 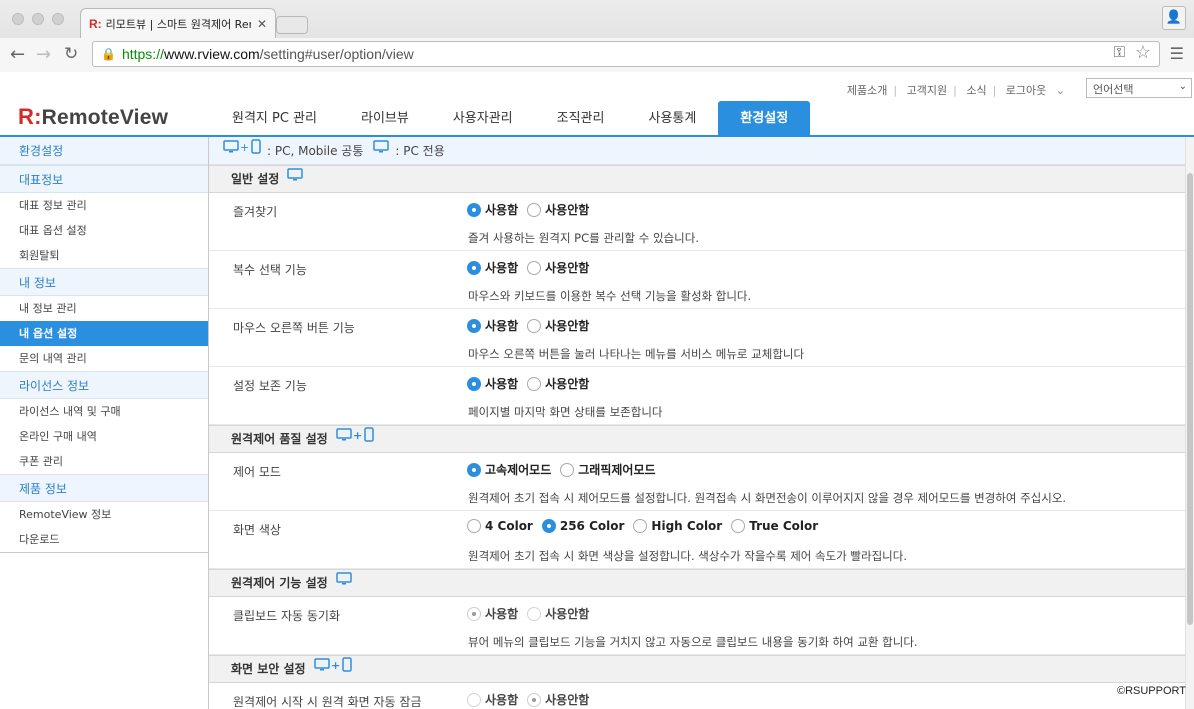 What do you see at coordinates (104, 411) in the screenshot?
I see `sidebar-item-license-history: 라이선스 내역 및 구매` at bounding box center [104, 411].